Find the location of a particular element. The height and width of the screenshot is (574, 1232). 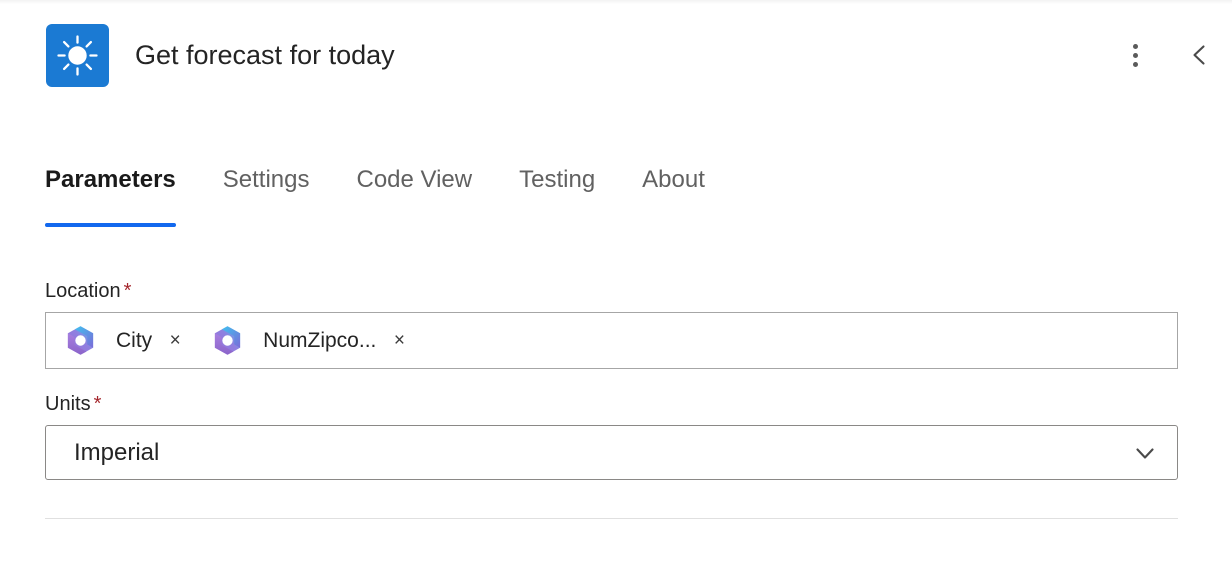

chevron-left-icon is located at coordinates (1200, 55).